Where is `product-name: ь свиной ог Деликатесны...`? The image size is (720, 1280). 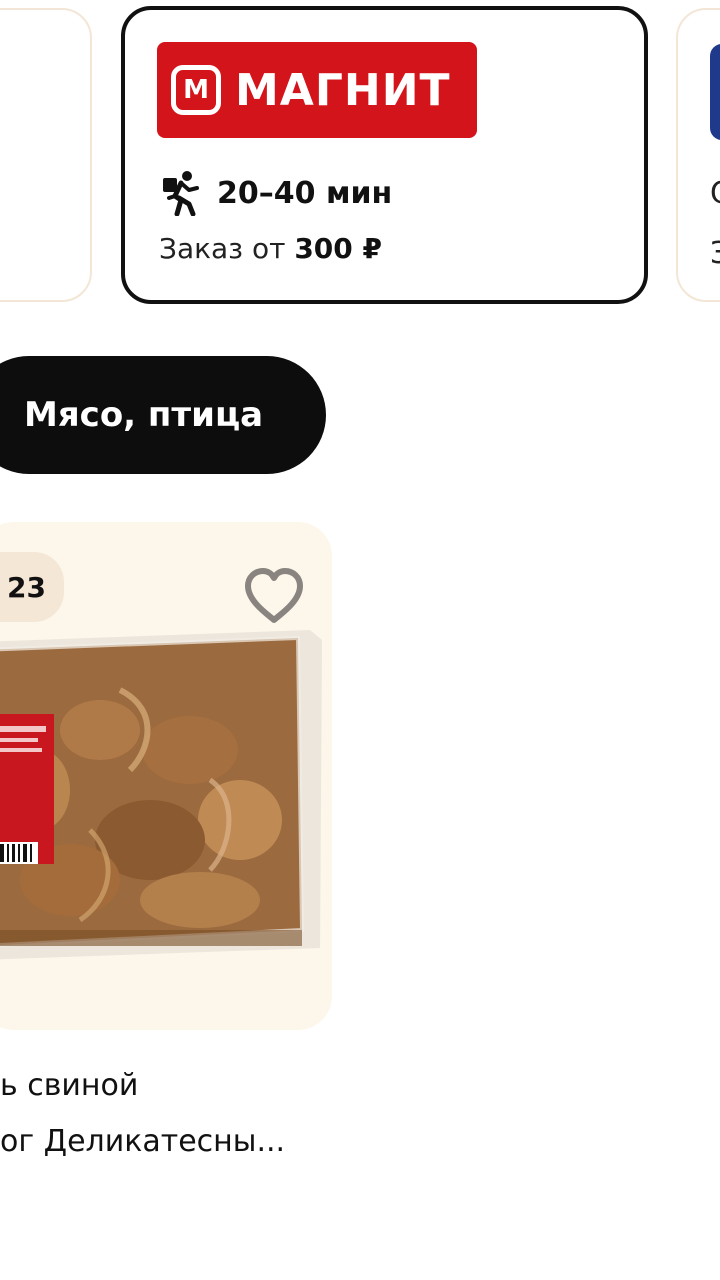
product-name: ь свиной ог Деликатесны... is located at coordinates (170, 1114).